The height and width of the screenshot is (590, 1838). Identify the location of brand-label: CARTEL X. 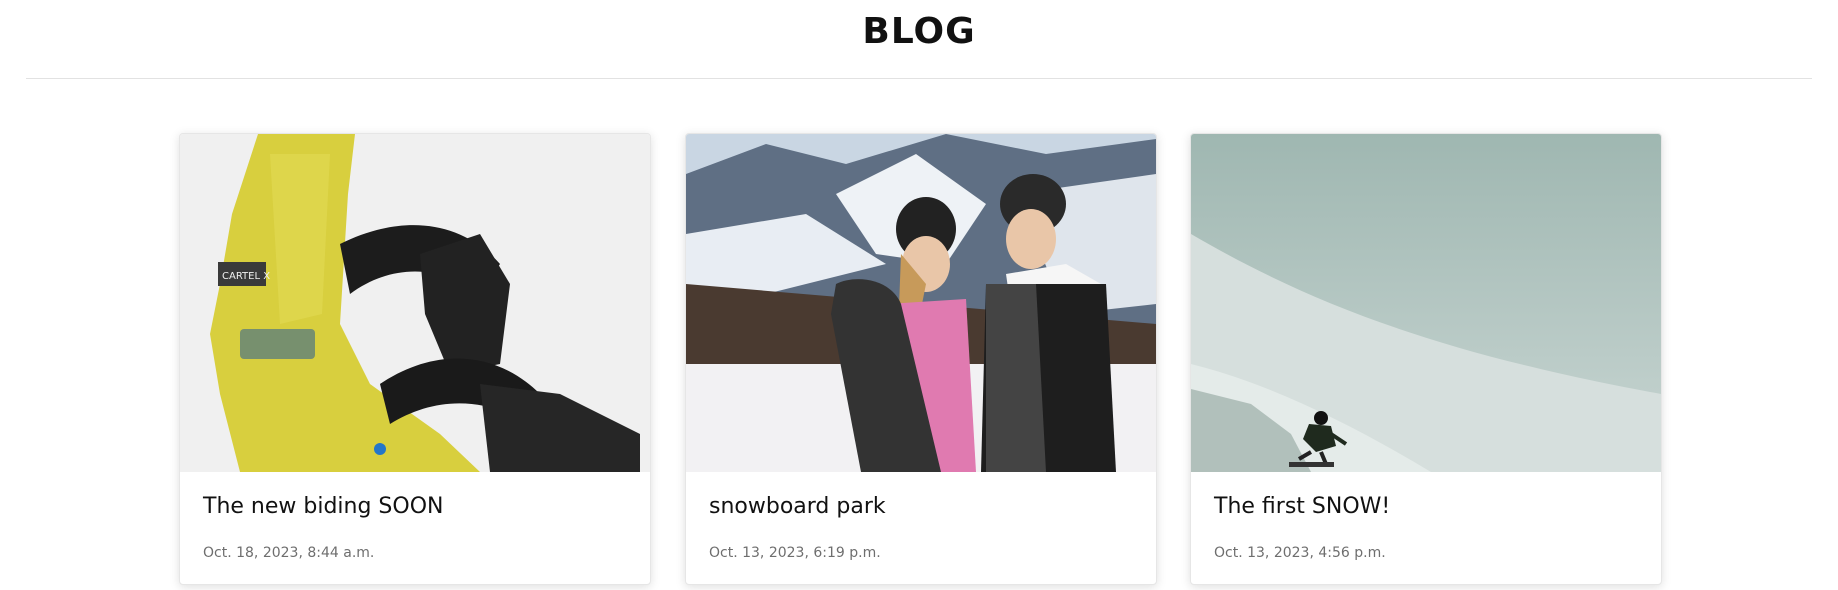
(246, 276).